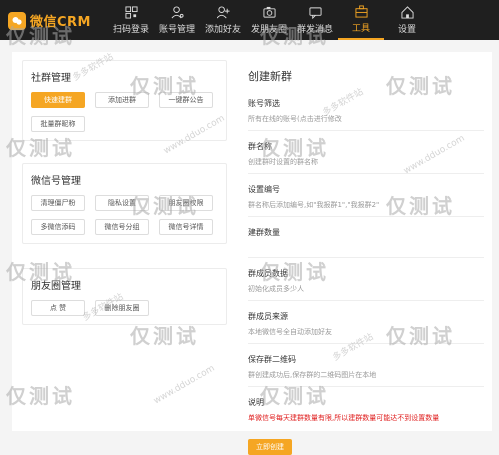 The width and height of the screenshot is (499, 455). Describe the element at coordinates (56, 286) in the screenshot. I see `group-title: 朋友圈管理` at that location.